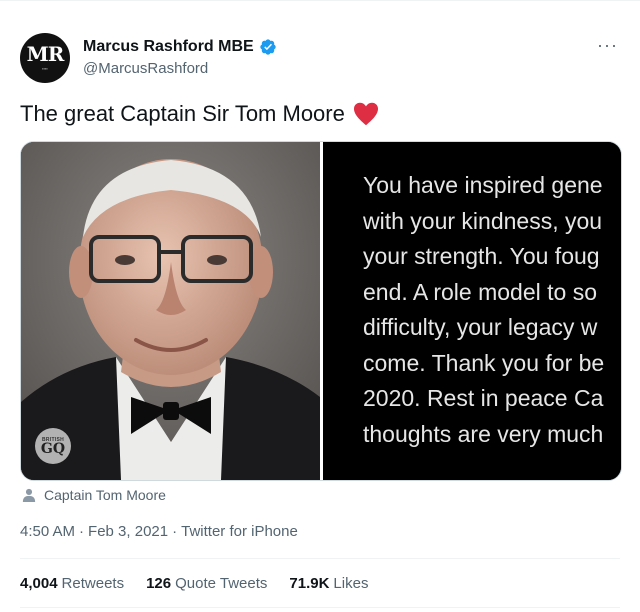 This screenshot has width=640, height=612. I want to click on quote-line: with your kindness, you, so click(483, 220).